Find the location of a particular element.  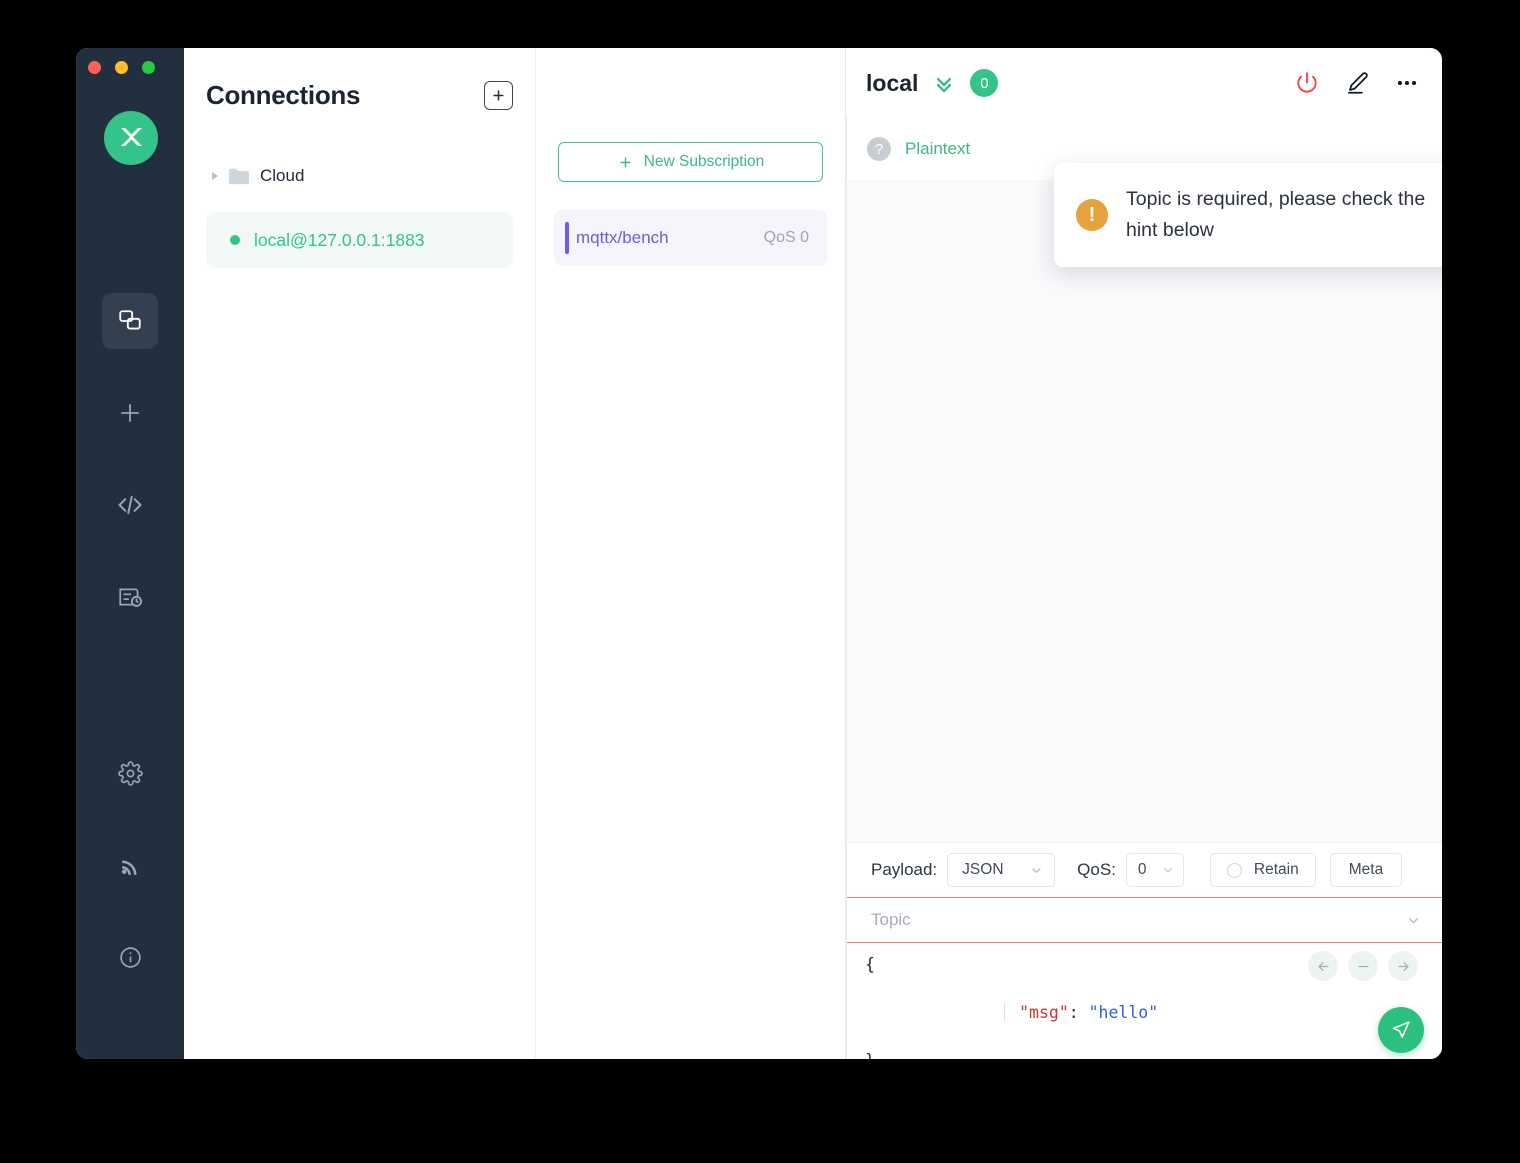

active-connection-name: local is located at coordinates (892, 82).